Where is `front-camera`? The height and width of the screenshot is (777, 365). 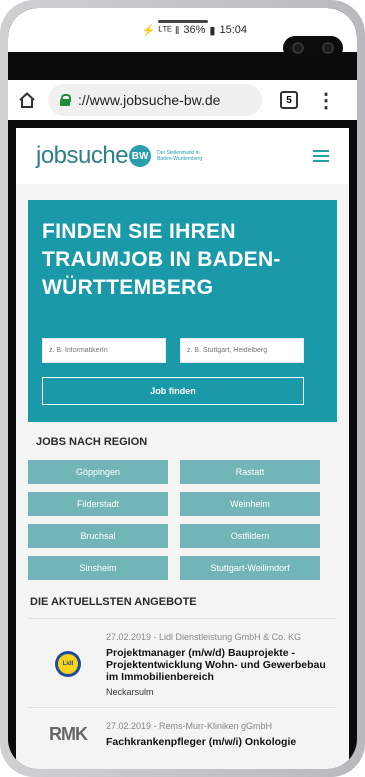 front-camera is located at coordinates (313, 48).